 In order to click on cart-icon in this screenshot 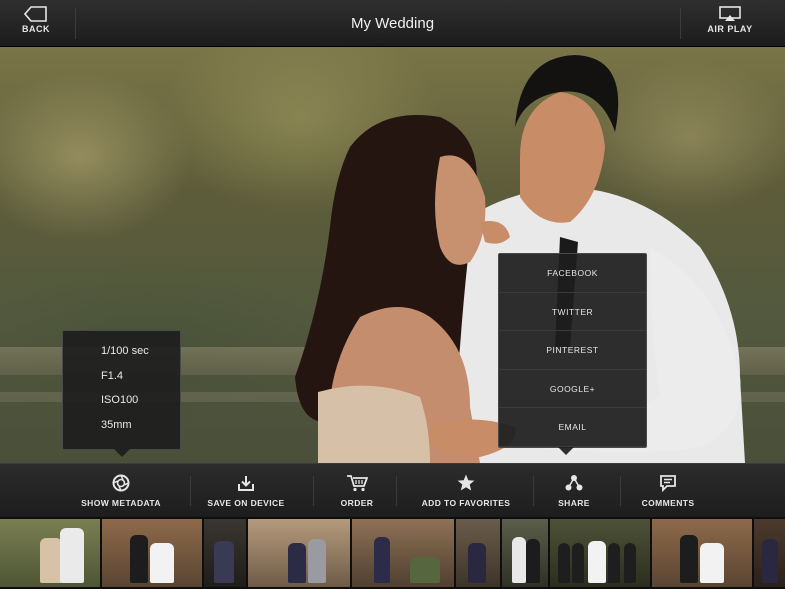, I will do `click(357, 483)`.